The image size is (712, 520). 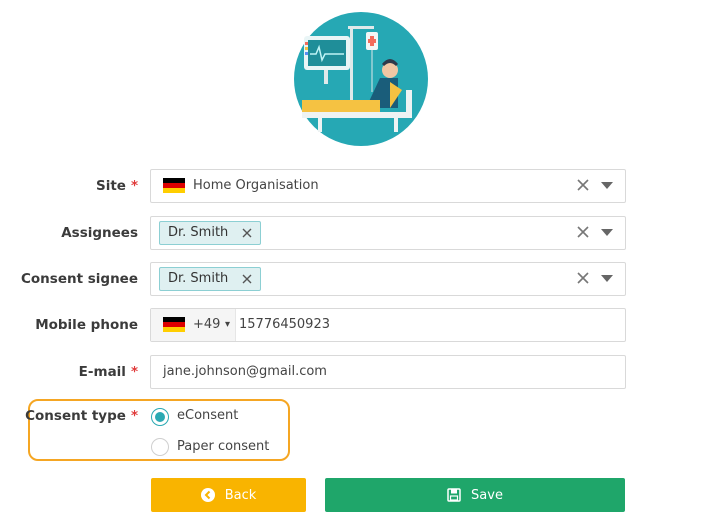 I want to click on consent-type-label: Consent type *, so click(x=81, y=416).